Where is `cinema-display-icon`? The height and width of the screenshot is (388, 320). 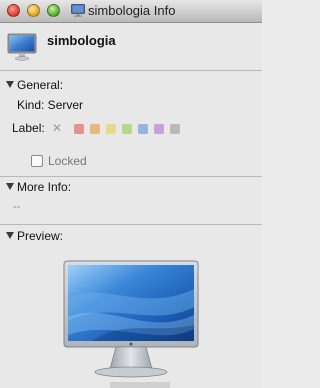 cinema-display-icon is located at coordinates (131, 319).